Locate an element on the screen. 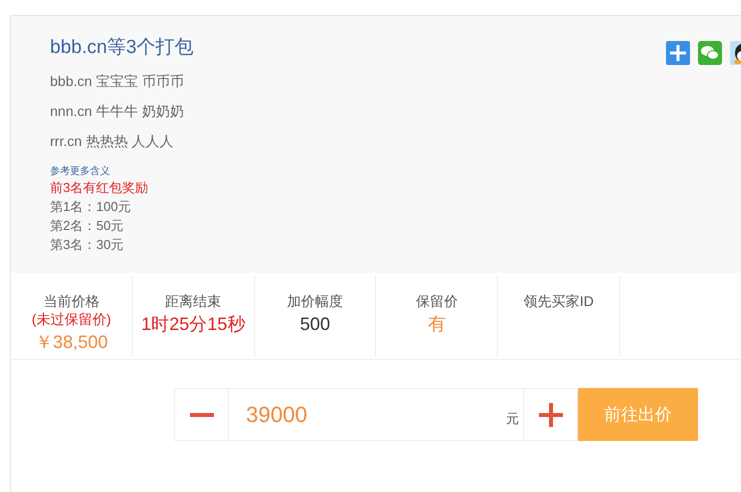 The width and height of the screenshot is (741, 492). place-bid-button: 前往出价 is located at coordinates (638, 414).